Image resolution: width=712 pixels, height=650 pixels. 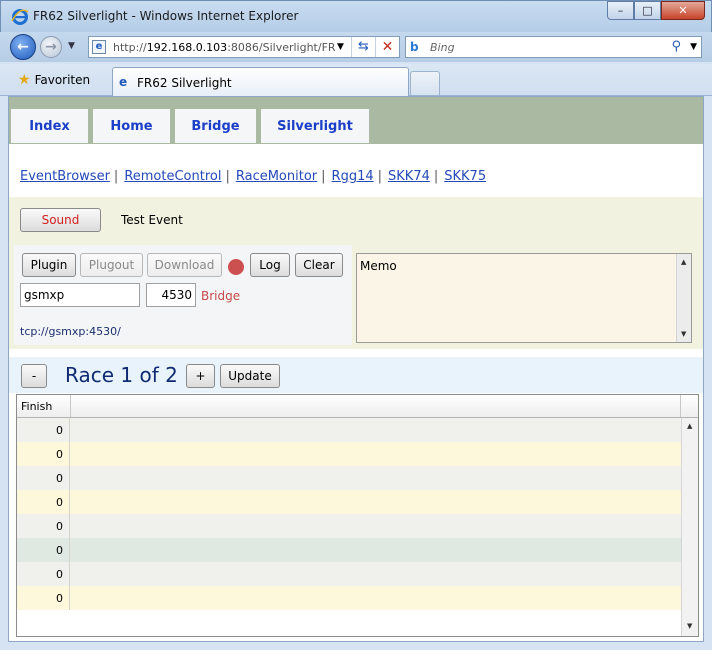 What do you see at coordinates (60, 220) in the screenshot?
I see `sound-button: Sound` at bounding box center [60, 220].